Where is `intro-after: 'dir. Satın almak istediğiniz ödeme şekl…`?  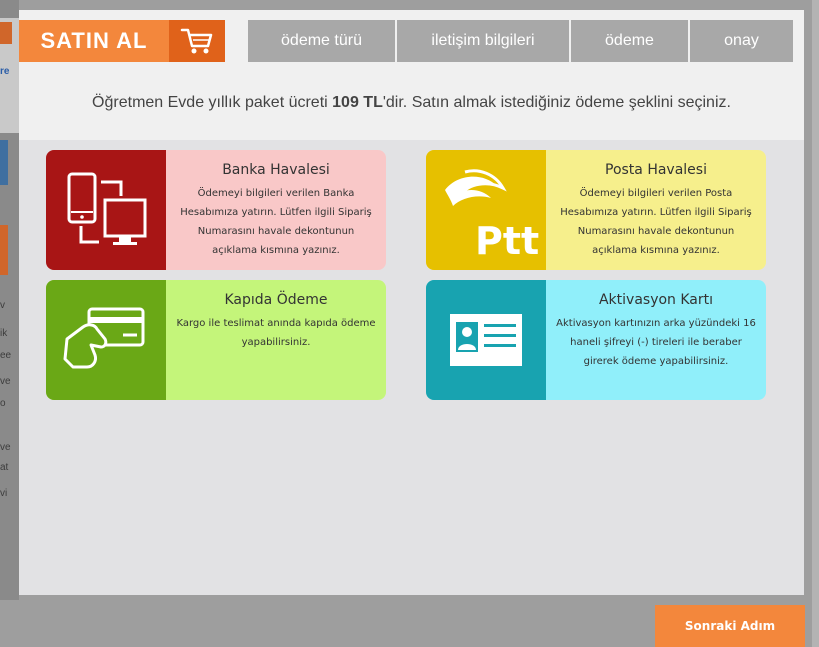 intro-after: 'dir. Satın almak istediğiniz ödeme şekl… is located at coordinates (556, 102).